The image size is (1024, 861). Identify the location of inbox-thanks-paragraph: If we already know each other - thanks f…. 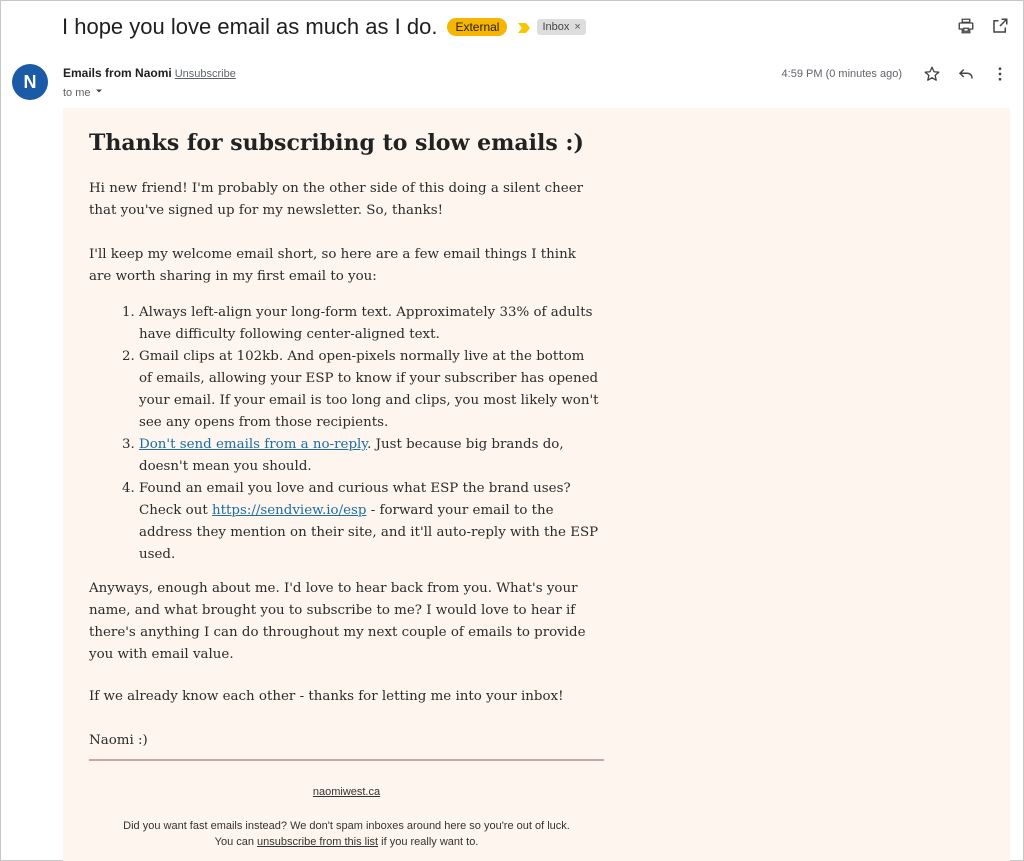
(326, 696).